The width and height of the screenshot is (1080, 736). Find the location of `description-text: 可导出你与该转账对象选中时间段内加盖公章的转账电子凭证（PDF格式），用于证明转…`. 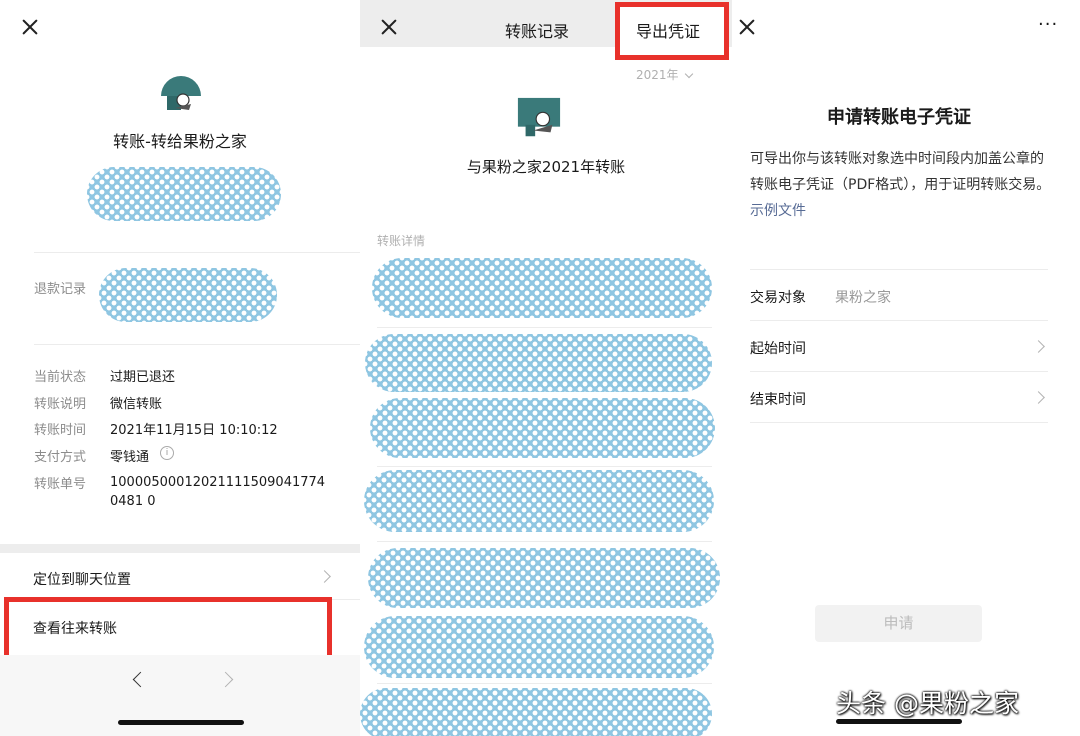

description-text: 可导出你与该转账对象选中时间段内加盖公章的转账电子凭证（PDF格式），用于证明转… is located at coordinates (900, 172).